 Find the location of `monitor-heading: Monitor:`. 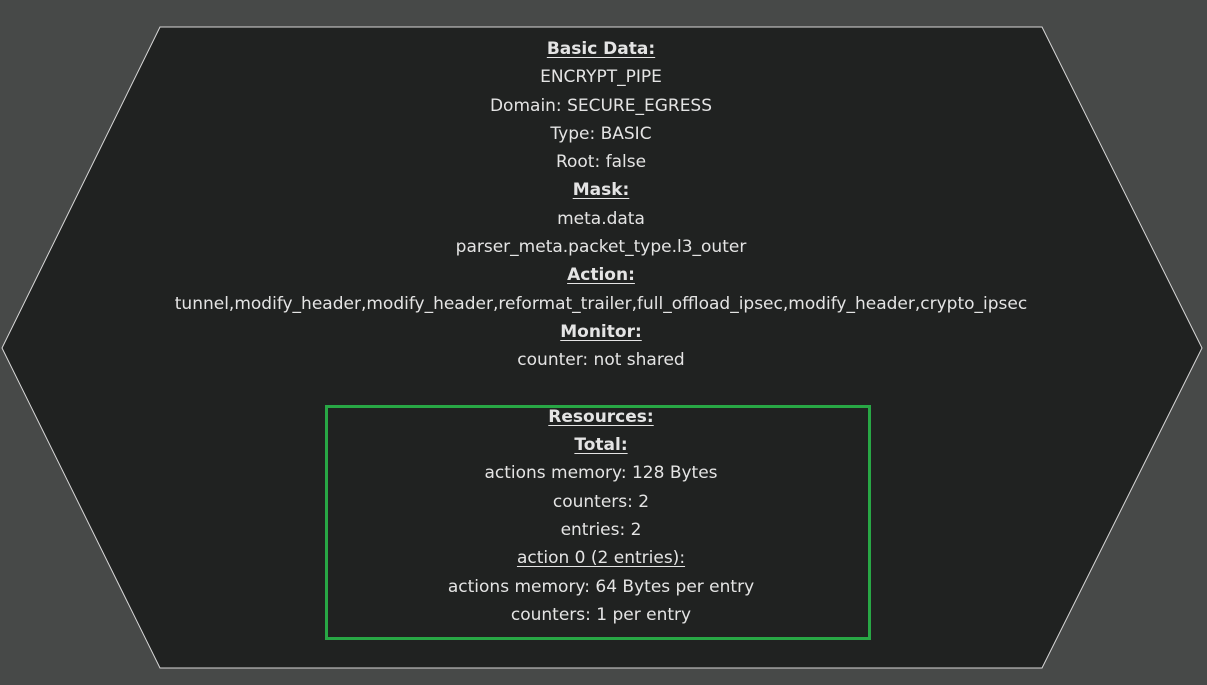

monitor-heading: Monitor: is located at coordinates (601, 331).